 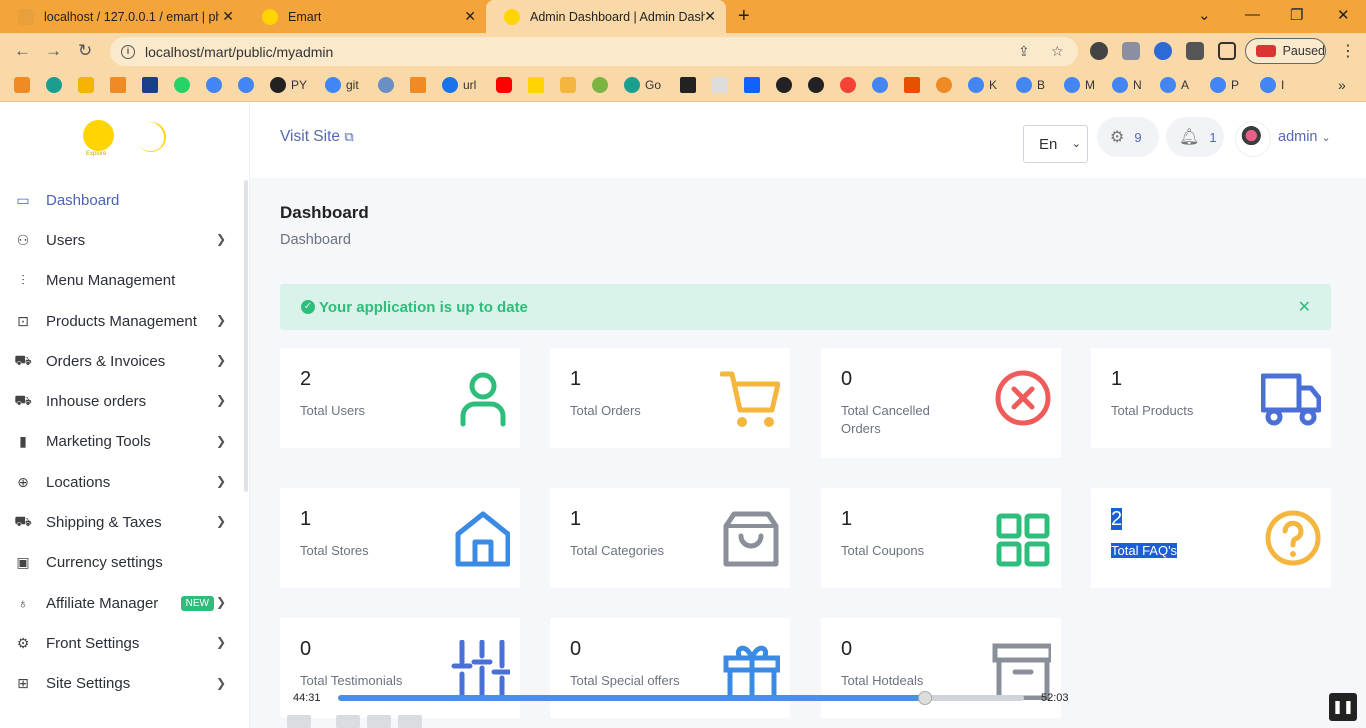 What do you see at coordinates (365, 16) in the screenshot?
I see `browser-tab-emart: Emart ✕` at bounding box center [365, 16].